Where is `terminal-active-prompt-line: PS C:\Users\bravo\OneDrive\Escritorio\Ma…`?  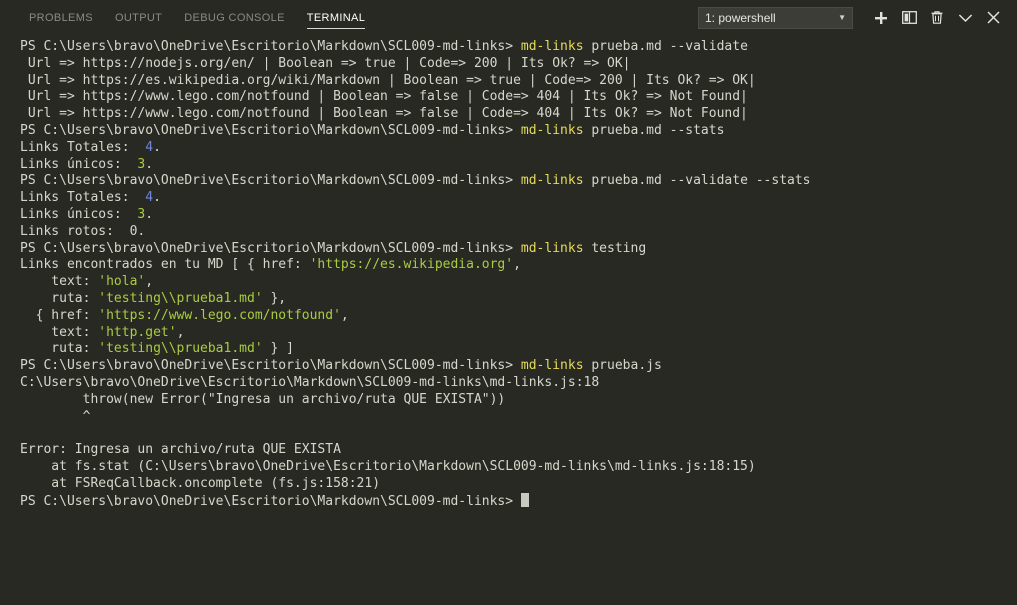
terminal-active-prompt-line: PS C:\Users\bravo\OneDrive\Escritorio\Ma… is located at coordinates (508, 501).